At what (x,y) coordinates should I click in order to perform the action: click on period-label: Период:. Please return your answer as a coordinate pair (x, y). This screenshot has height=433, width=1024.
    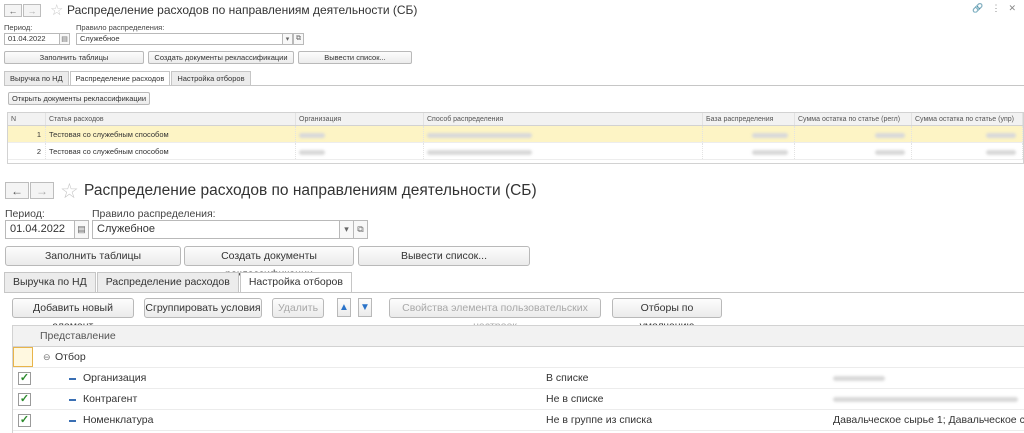
    Looking at the image, I should click on (25, 214).